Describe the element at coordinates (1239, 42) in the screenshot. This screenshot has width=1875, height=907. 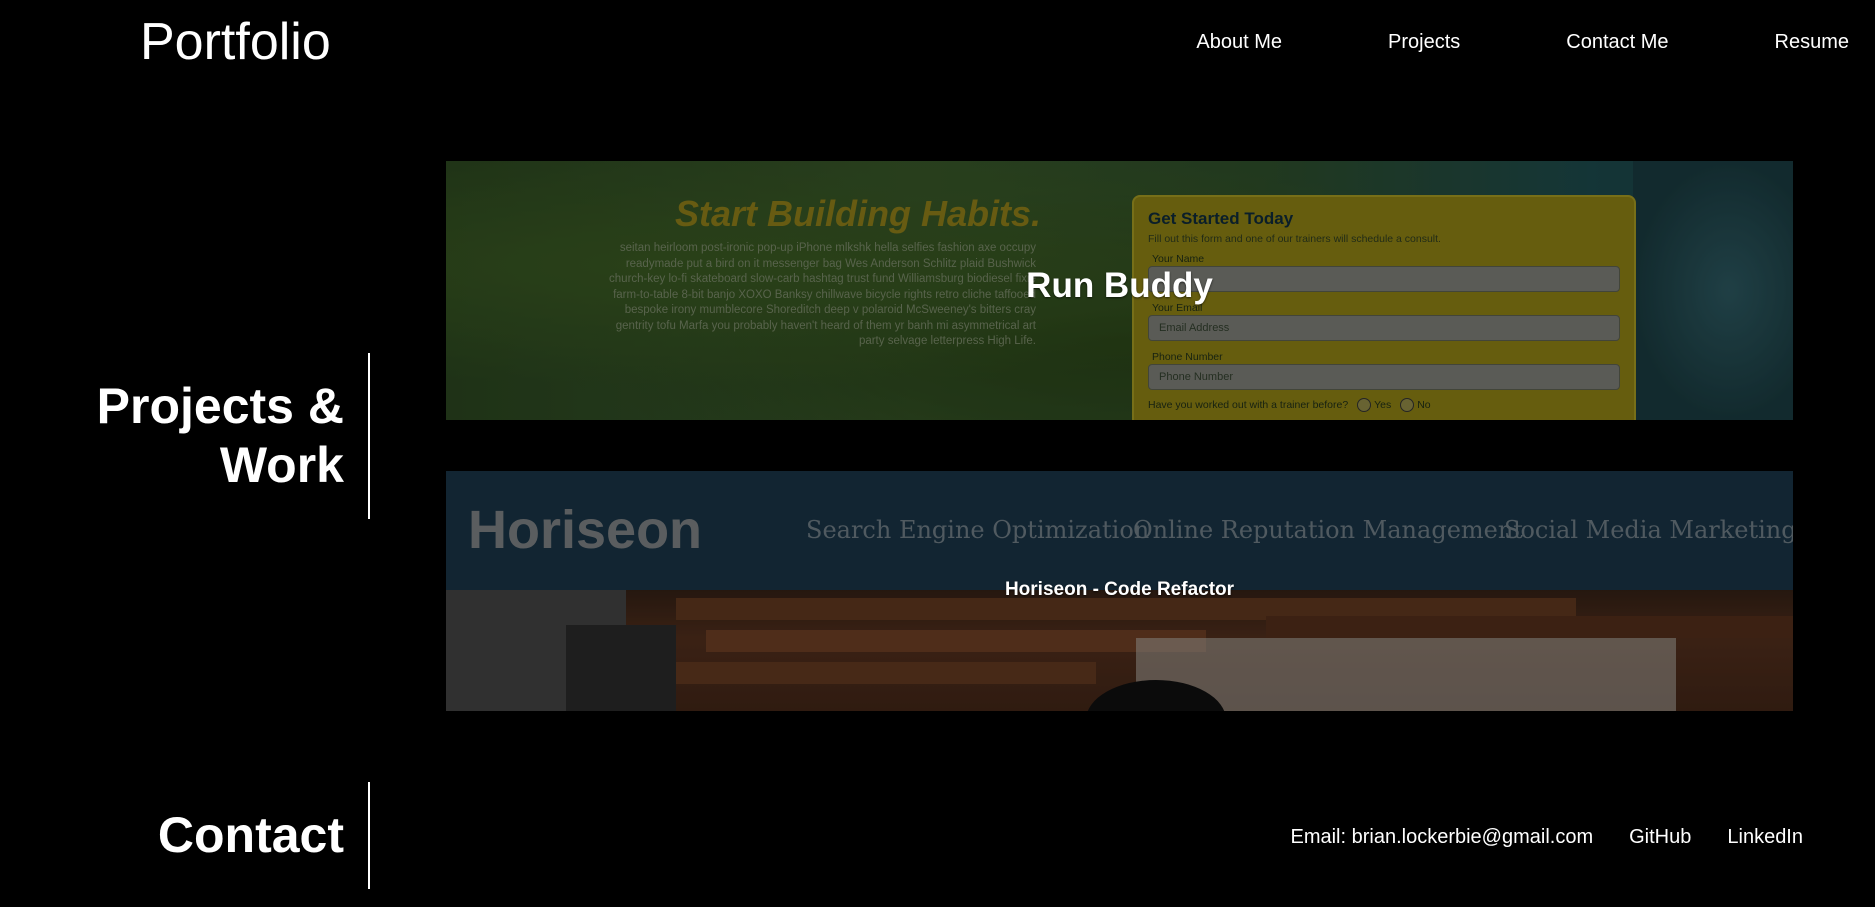
I see `nav-about-me: About Me` at that location.